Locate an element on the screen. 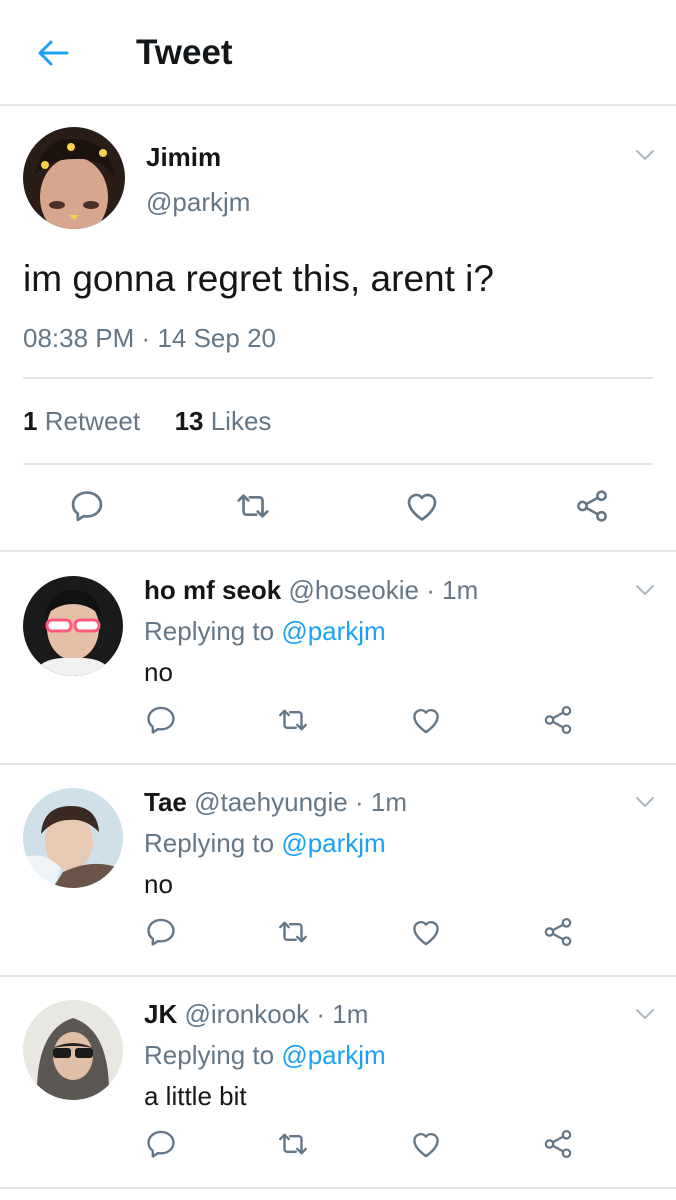 The image size is (676, 1200). retweets-stat: 1 Retweet is located at coordinates (81, 421).